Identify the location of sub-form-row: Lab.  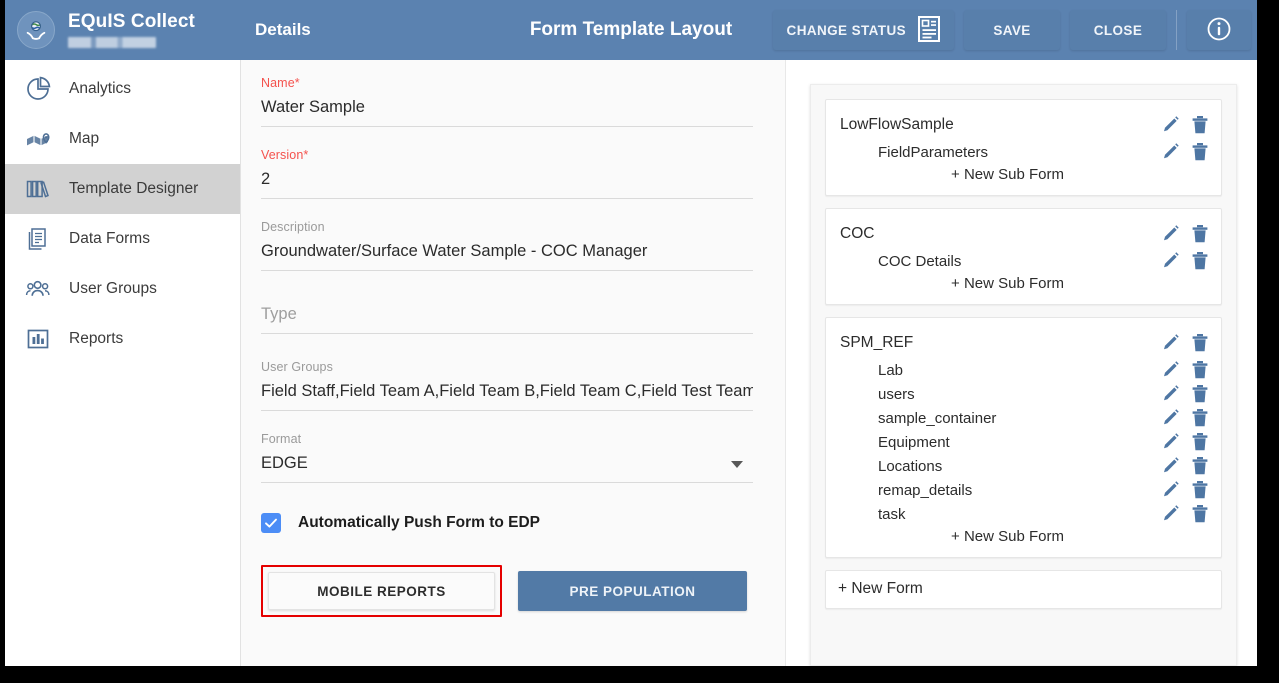
(1024, 370).